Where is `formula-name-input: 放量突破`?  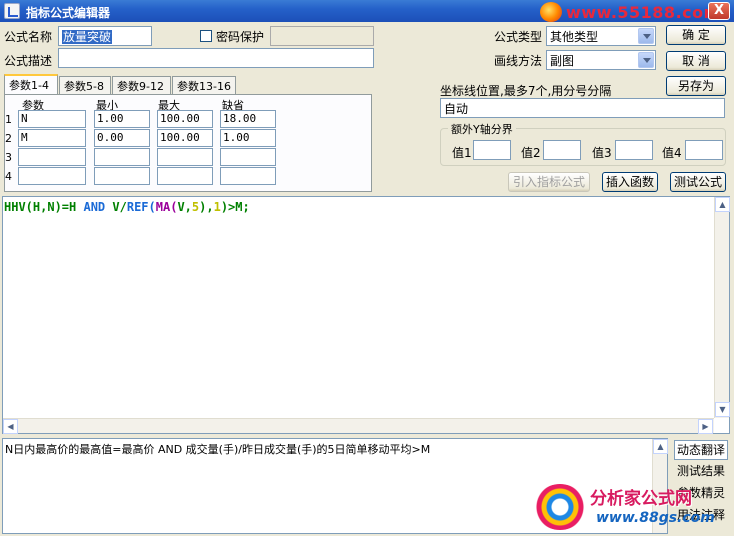
formula-name-input: 放量突破 is located at coordinates (105, 36).